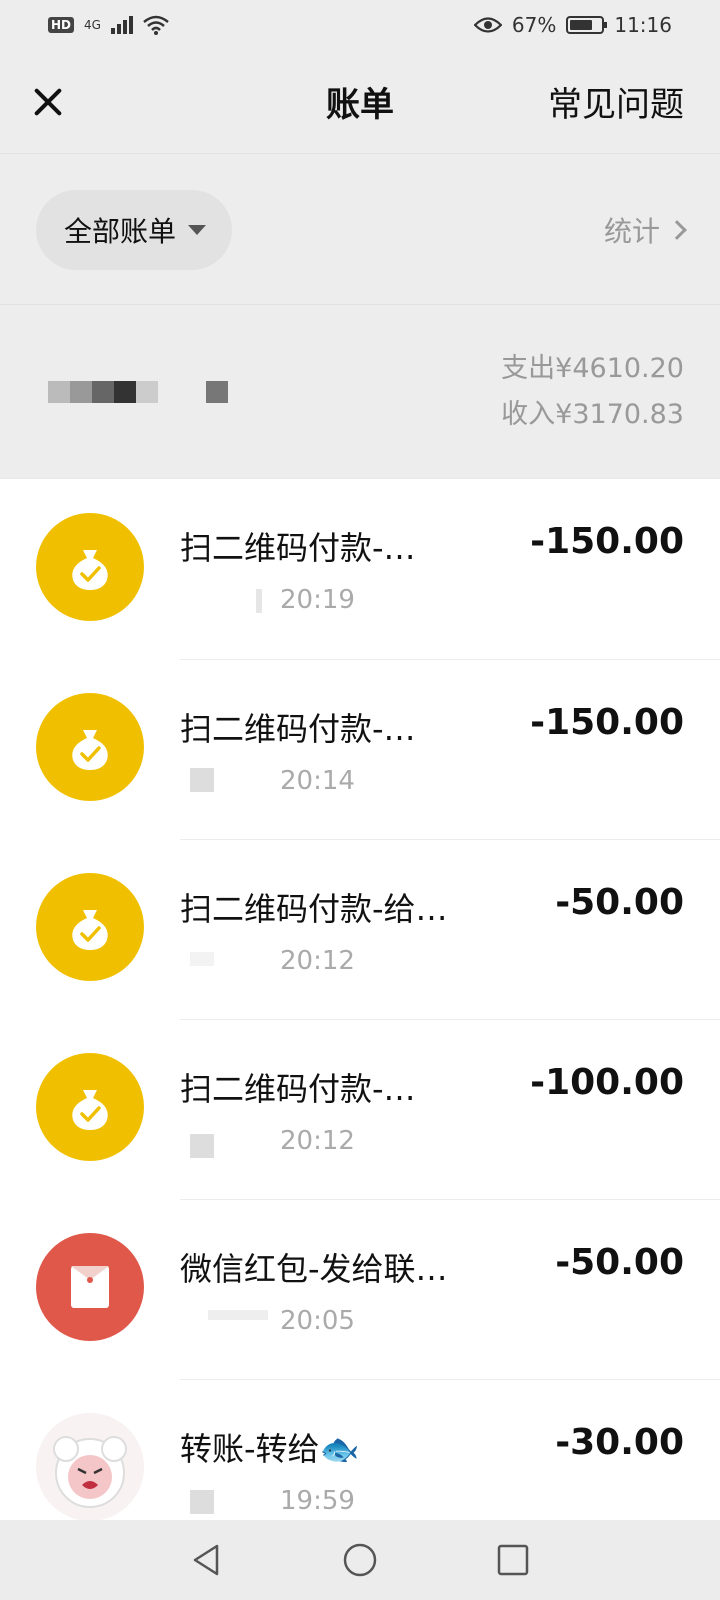 The image size is (720, 1600). I want to click on month-summary: 支出¥4610.20 收入¥3170.83, so click(360, 392).